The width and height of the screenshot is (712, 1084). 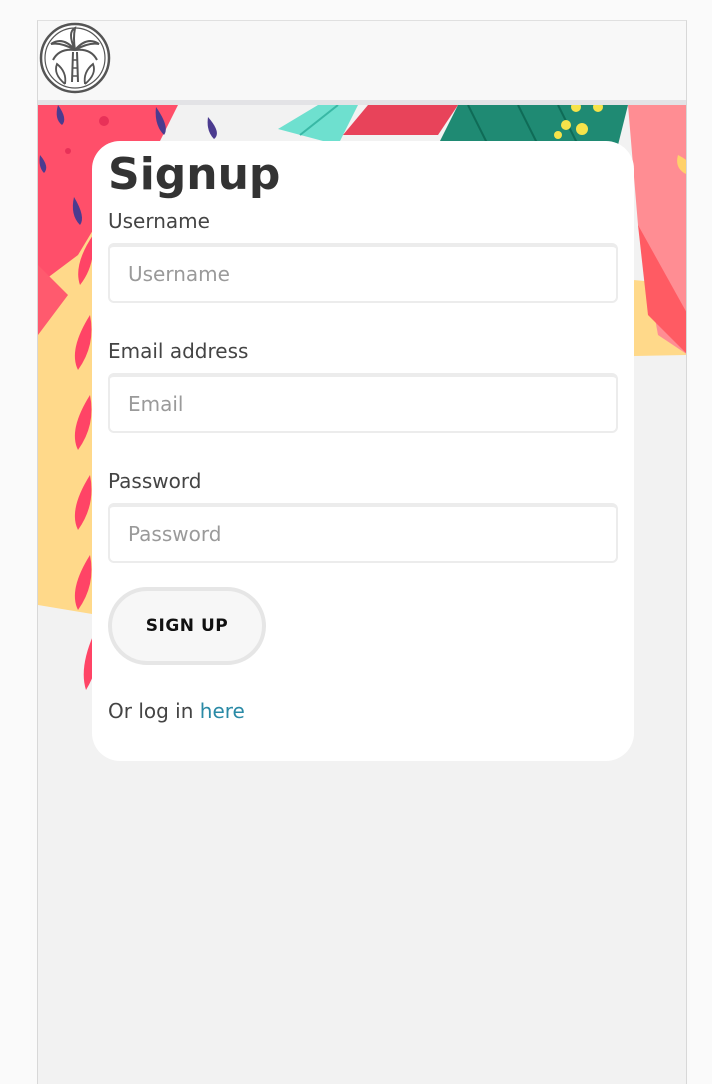 I want to click on login-link: here, so click(x=222, y=711).